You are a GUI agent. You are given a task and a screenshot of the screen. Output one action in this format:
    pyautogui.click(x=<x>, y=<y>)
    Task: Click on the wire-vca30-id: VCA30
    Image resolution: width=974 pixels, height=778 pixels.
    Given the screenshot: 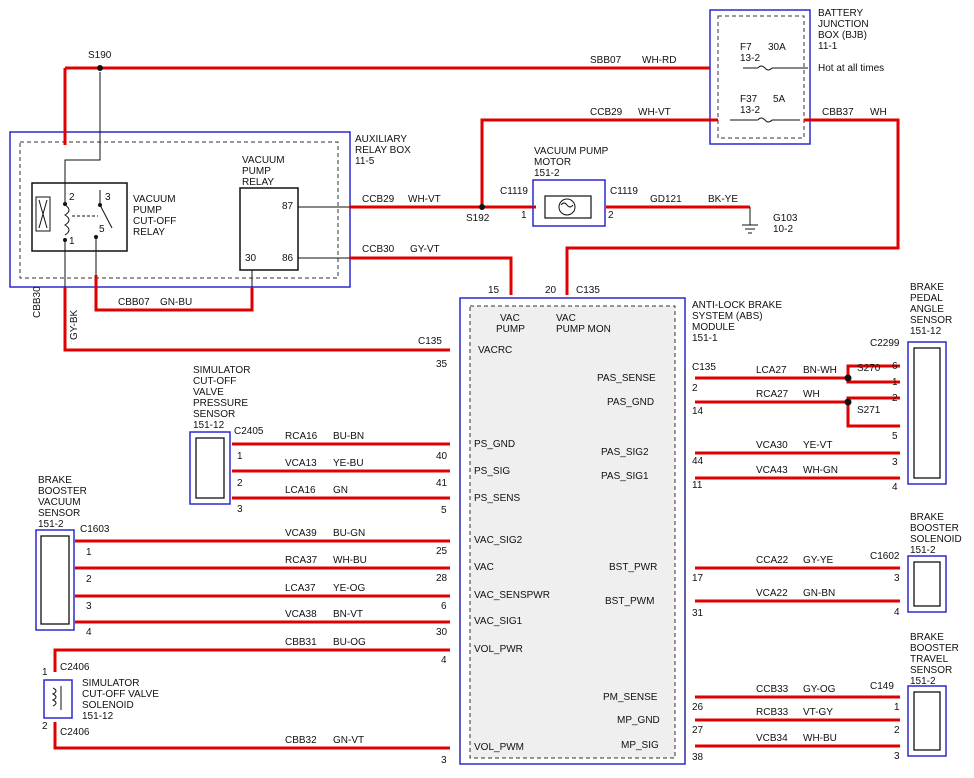 What is the action you would take?
    pyautogui.click(x=772, y=445)
    